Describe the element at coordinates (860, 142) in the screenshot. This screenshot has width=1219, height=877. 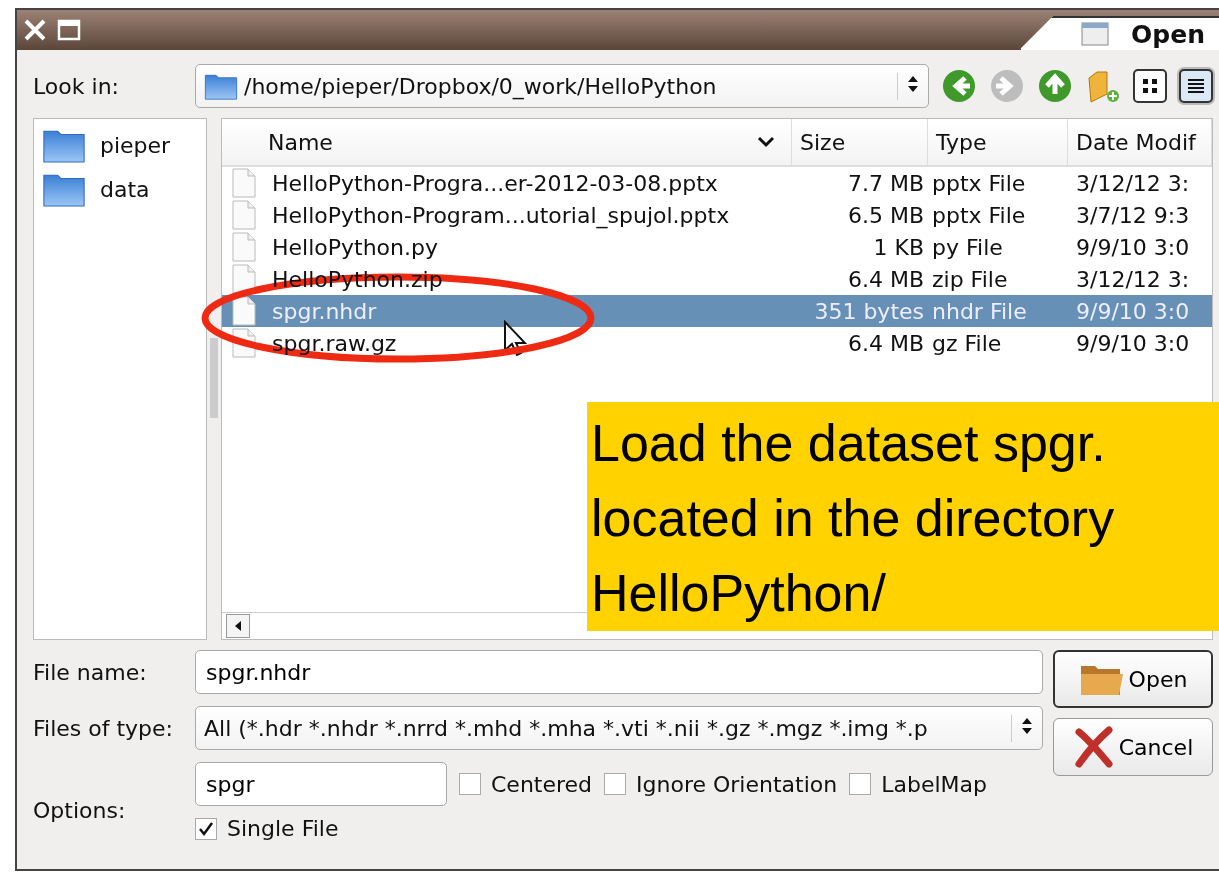
I see `column-header: Size` at that location.